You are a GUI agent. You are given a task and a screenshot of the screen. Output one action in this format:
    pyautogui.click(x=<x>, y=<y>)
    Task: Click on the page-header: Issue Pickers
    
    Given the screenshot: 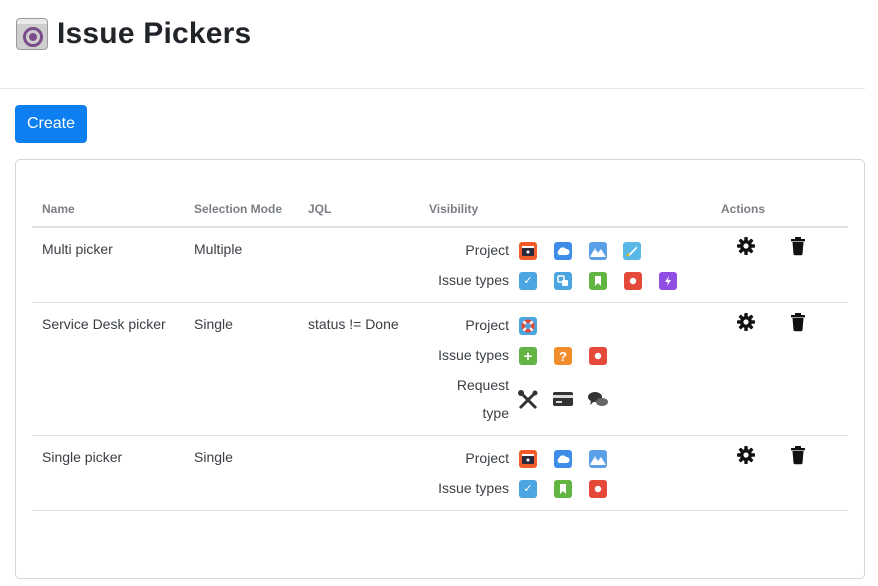 What is the action you would take?
    pyautogui.click(x=133, y=34)
    